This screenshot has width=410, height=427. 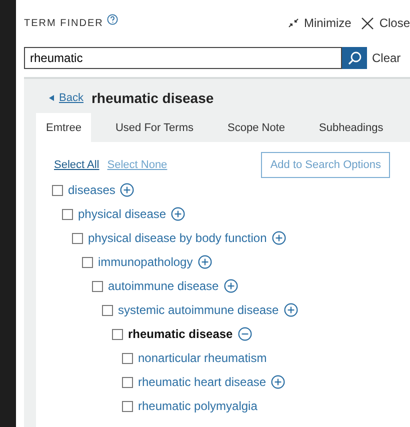 What do you see at coordinates (154, 127) in the screenshot?
I see `tab: Used For Terms` at bounding box center [154, 127].